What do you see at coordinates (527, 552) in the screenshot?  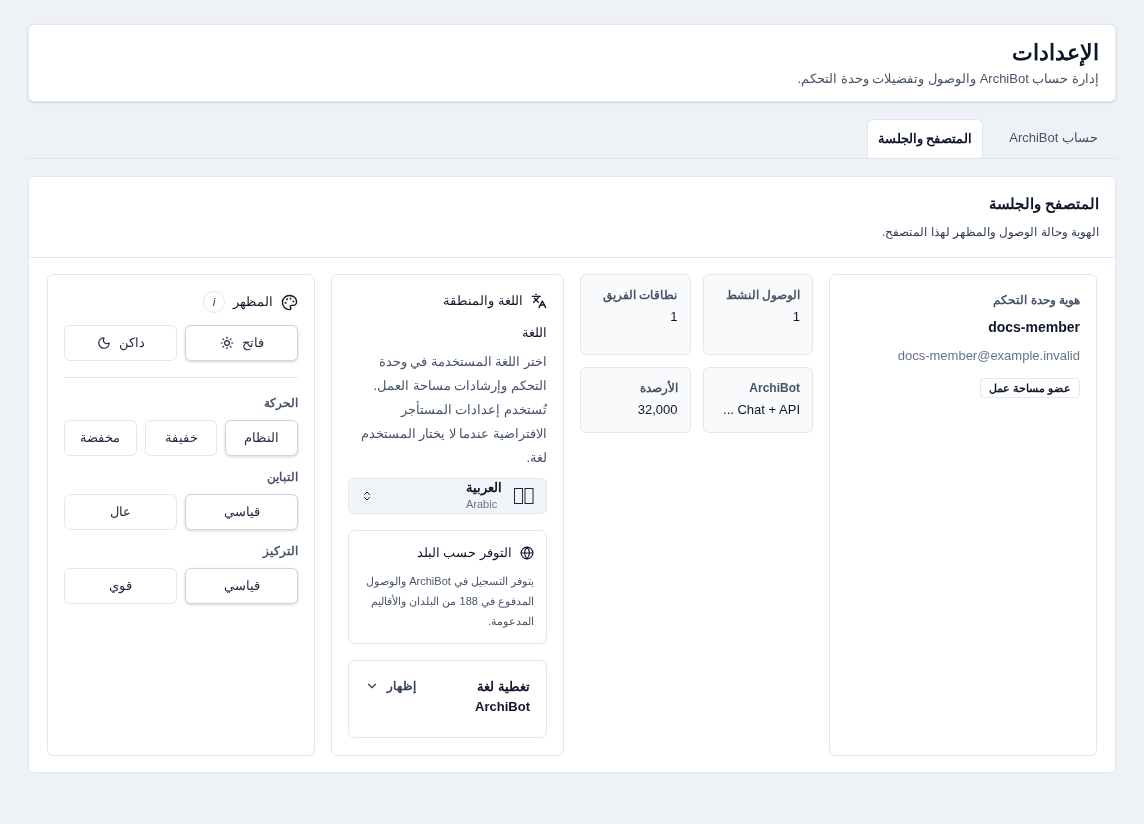 I see `globe-icon` at bounding box center [527, 552].